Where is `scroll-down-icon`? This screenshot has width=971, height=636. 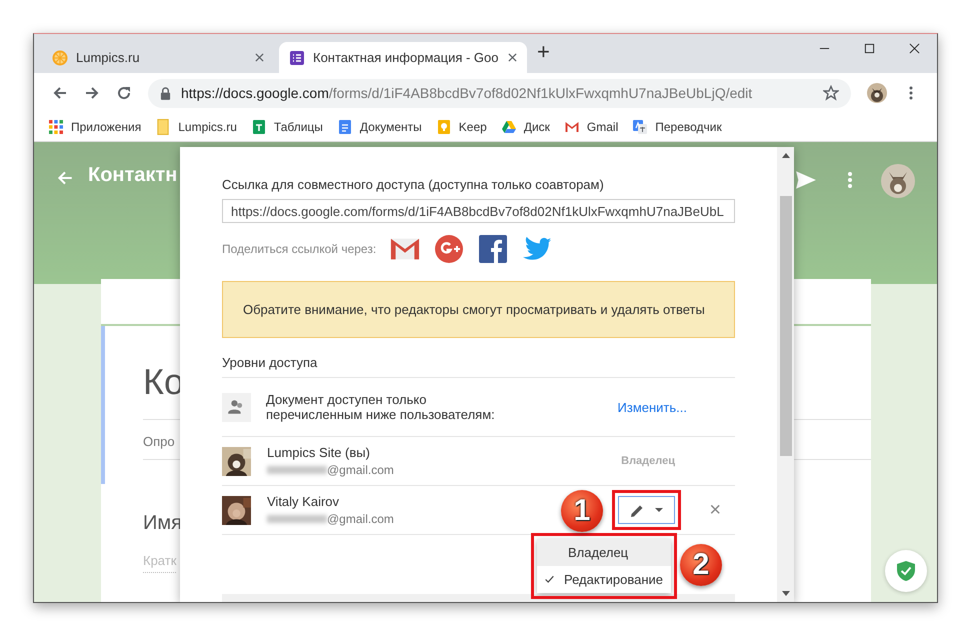
scroll-down-icon is located at coordinates (786, 593).